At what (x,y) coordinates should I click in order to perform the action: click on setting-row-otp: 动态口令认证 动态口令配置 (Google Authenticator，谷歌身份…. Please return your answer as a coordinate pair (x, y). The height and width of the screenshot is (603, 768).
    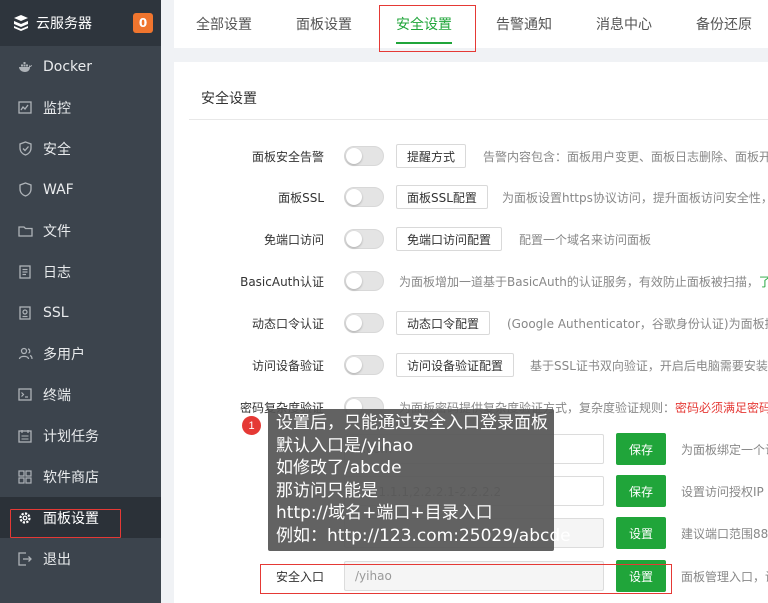
    Looking at the image, I should click on (471, 323).